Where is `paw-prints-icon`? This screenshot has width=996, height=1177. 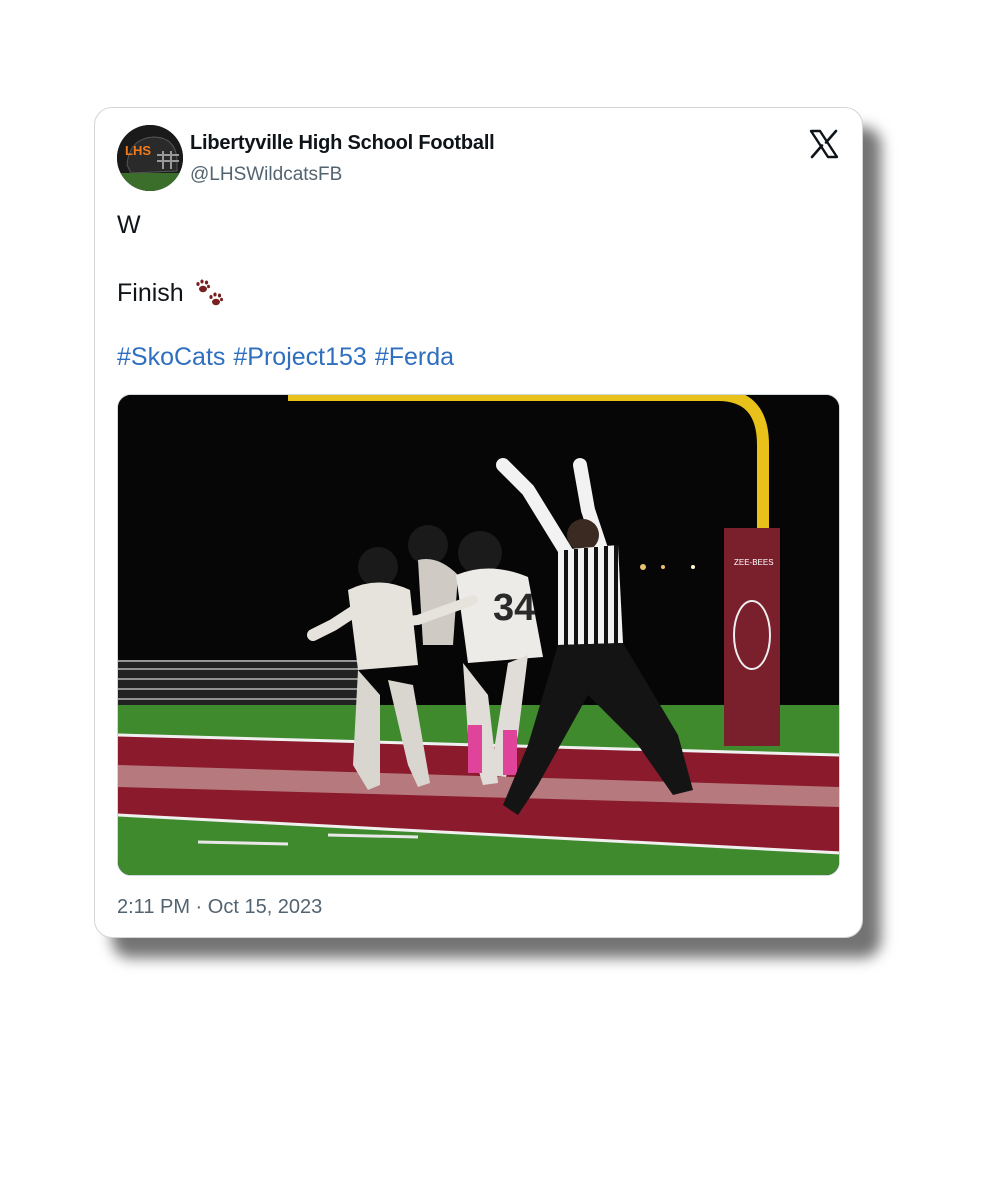 paw-prints-icon is located at coordinates (211, 293).